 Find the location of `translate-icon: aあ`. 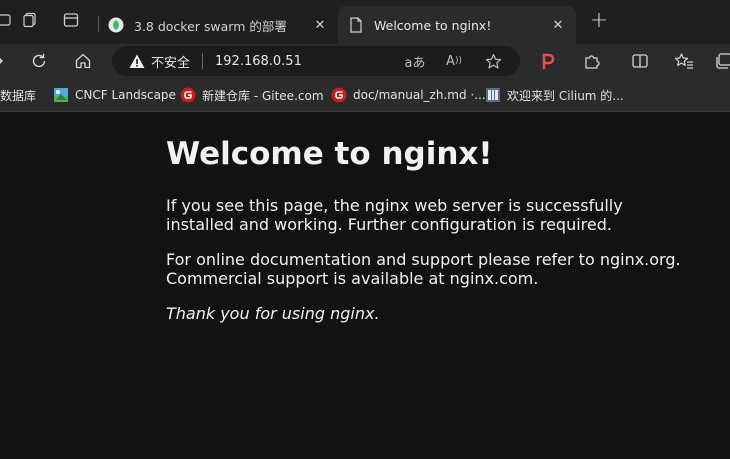

translate-icon: aあ is located at coordinates (415, 61).